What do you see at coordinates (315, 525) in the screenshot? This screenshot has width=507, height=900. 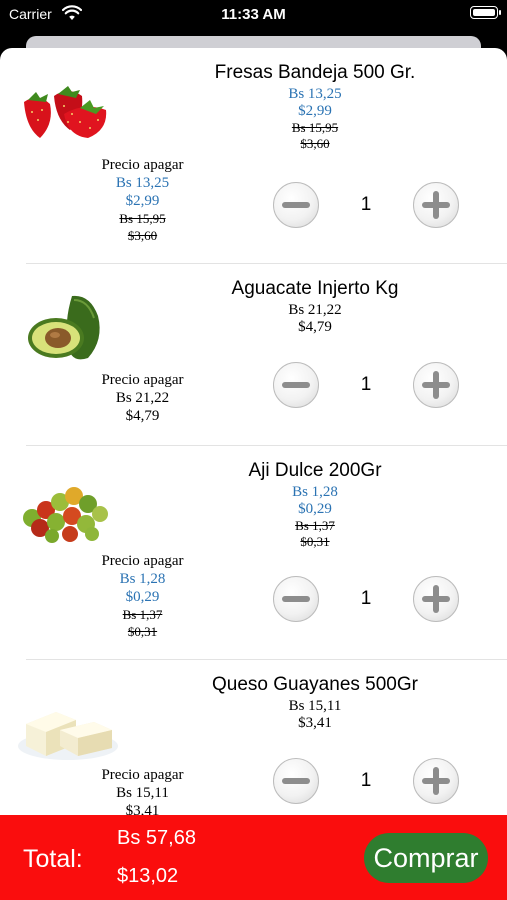 I see `old-price-bs: Bs 1,37` at bounding box center [315, 525].